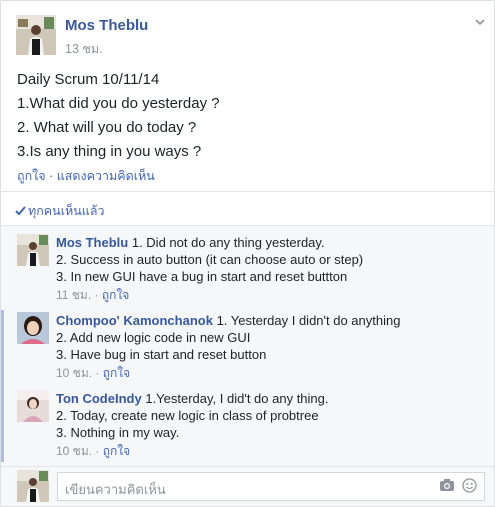  I want to click on seen-by-row: ทุกคนเห็นแล้ว, so click(60, 211).